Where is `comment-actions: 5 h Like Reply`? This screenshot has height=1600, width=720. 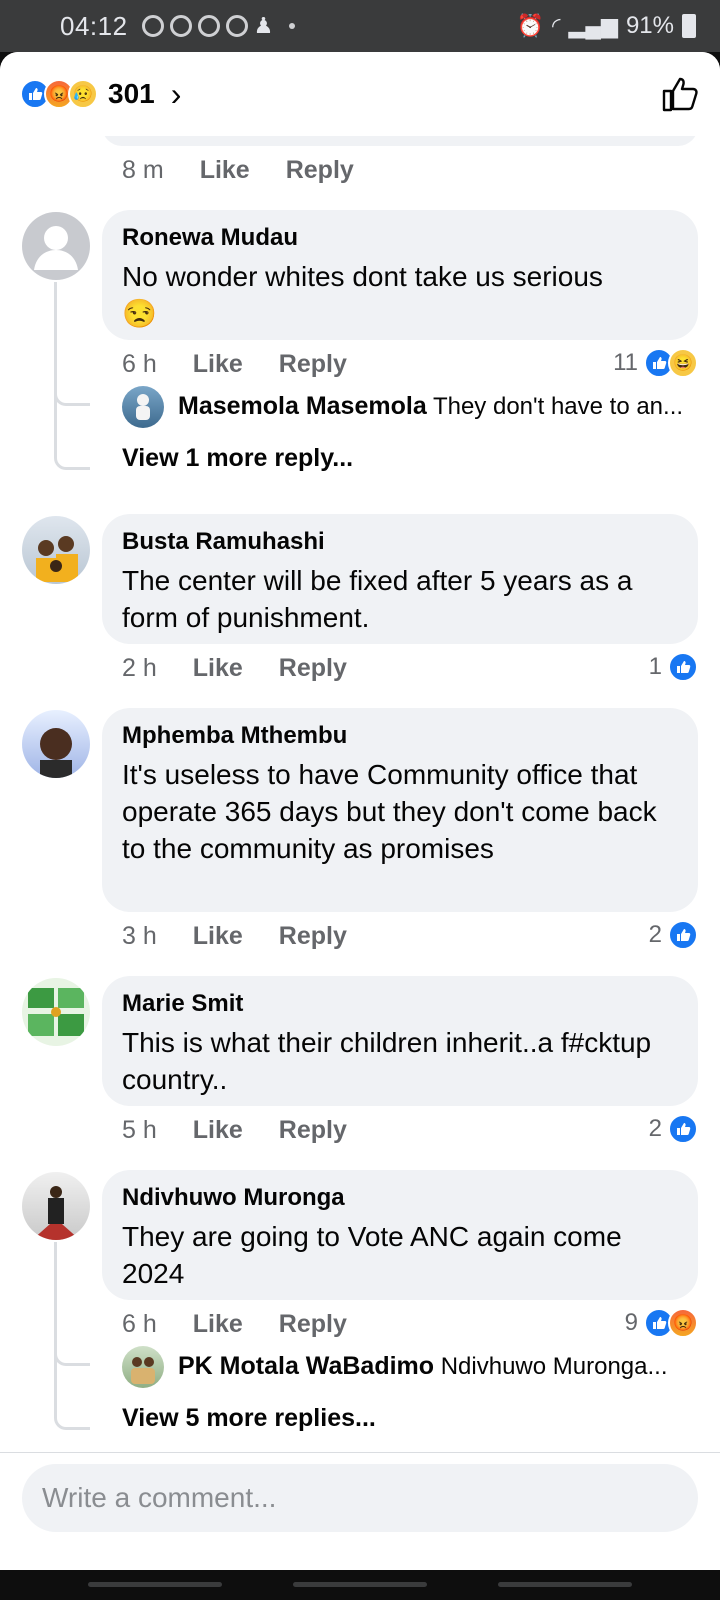
comment-actions: 5 h Like Reply is located at coordinates (234, 1130).